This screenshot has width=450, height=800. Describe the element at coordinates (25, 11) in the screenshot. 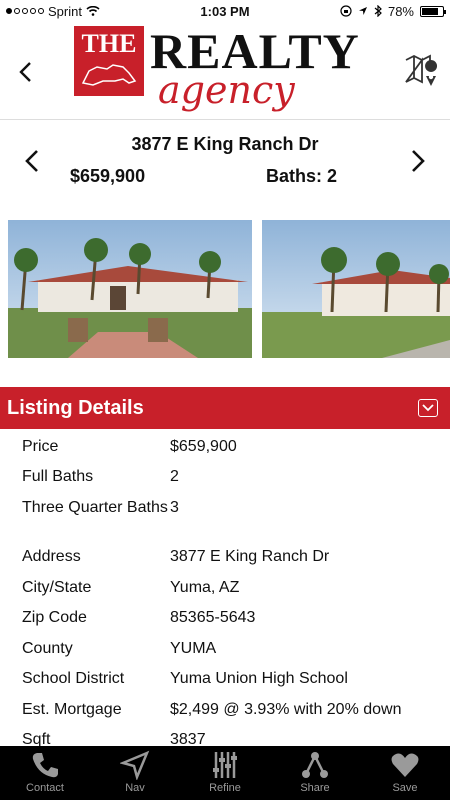

I see `signal-icon` at that location.